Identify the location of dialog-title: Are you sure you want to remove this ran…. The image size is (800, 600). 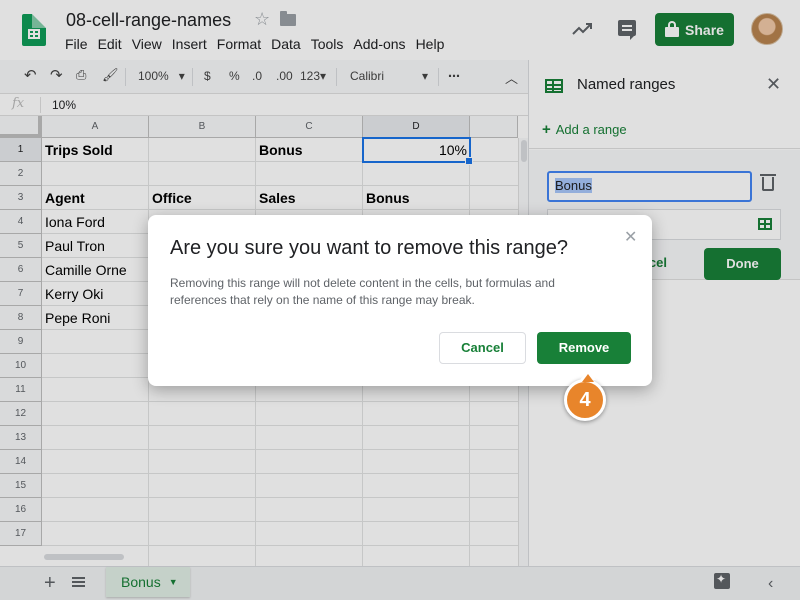
(369, 248).